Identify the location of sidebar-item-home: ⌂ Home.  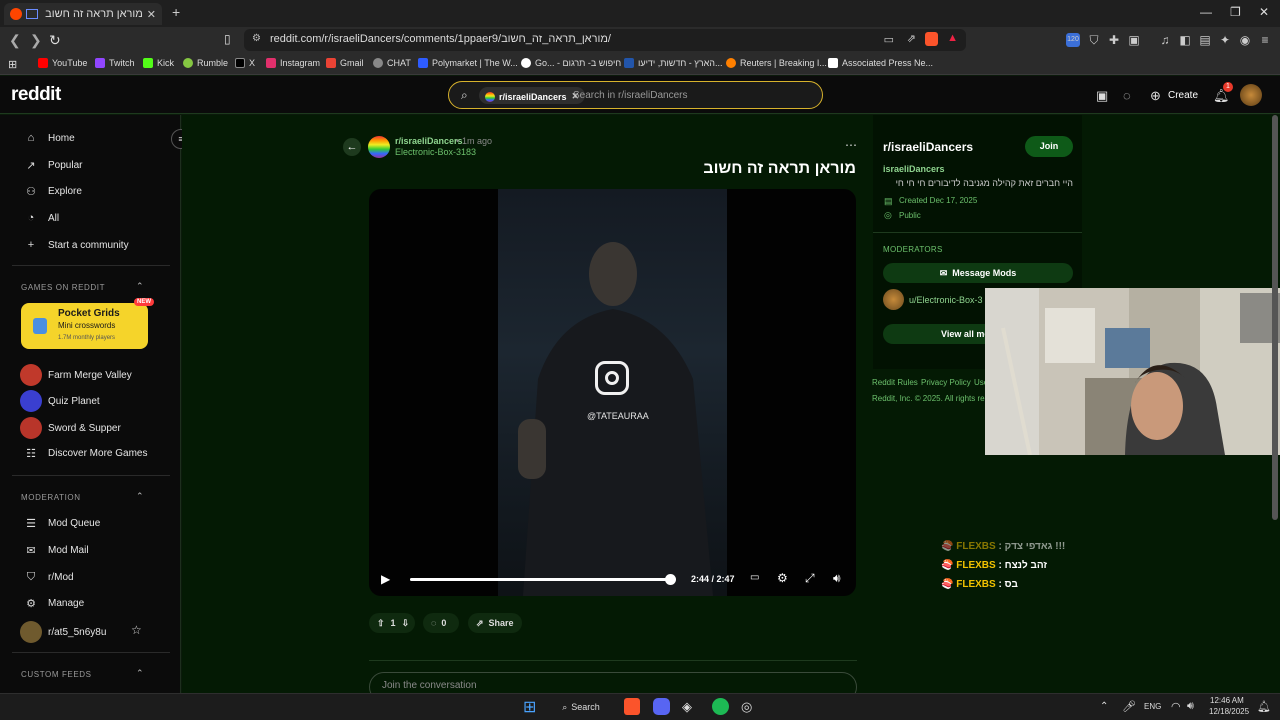
(49, 138).